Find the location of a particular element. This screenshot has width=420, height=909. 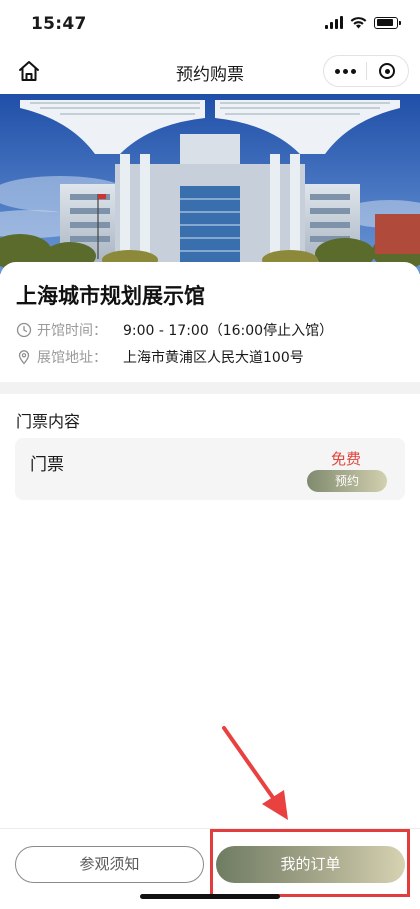

hours-value: 9:00 - 17:00（16:00停止入馆） is located at coordinates (228, 331).